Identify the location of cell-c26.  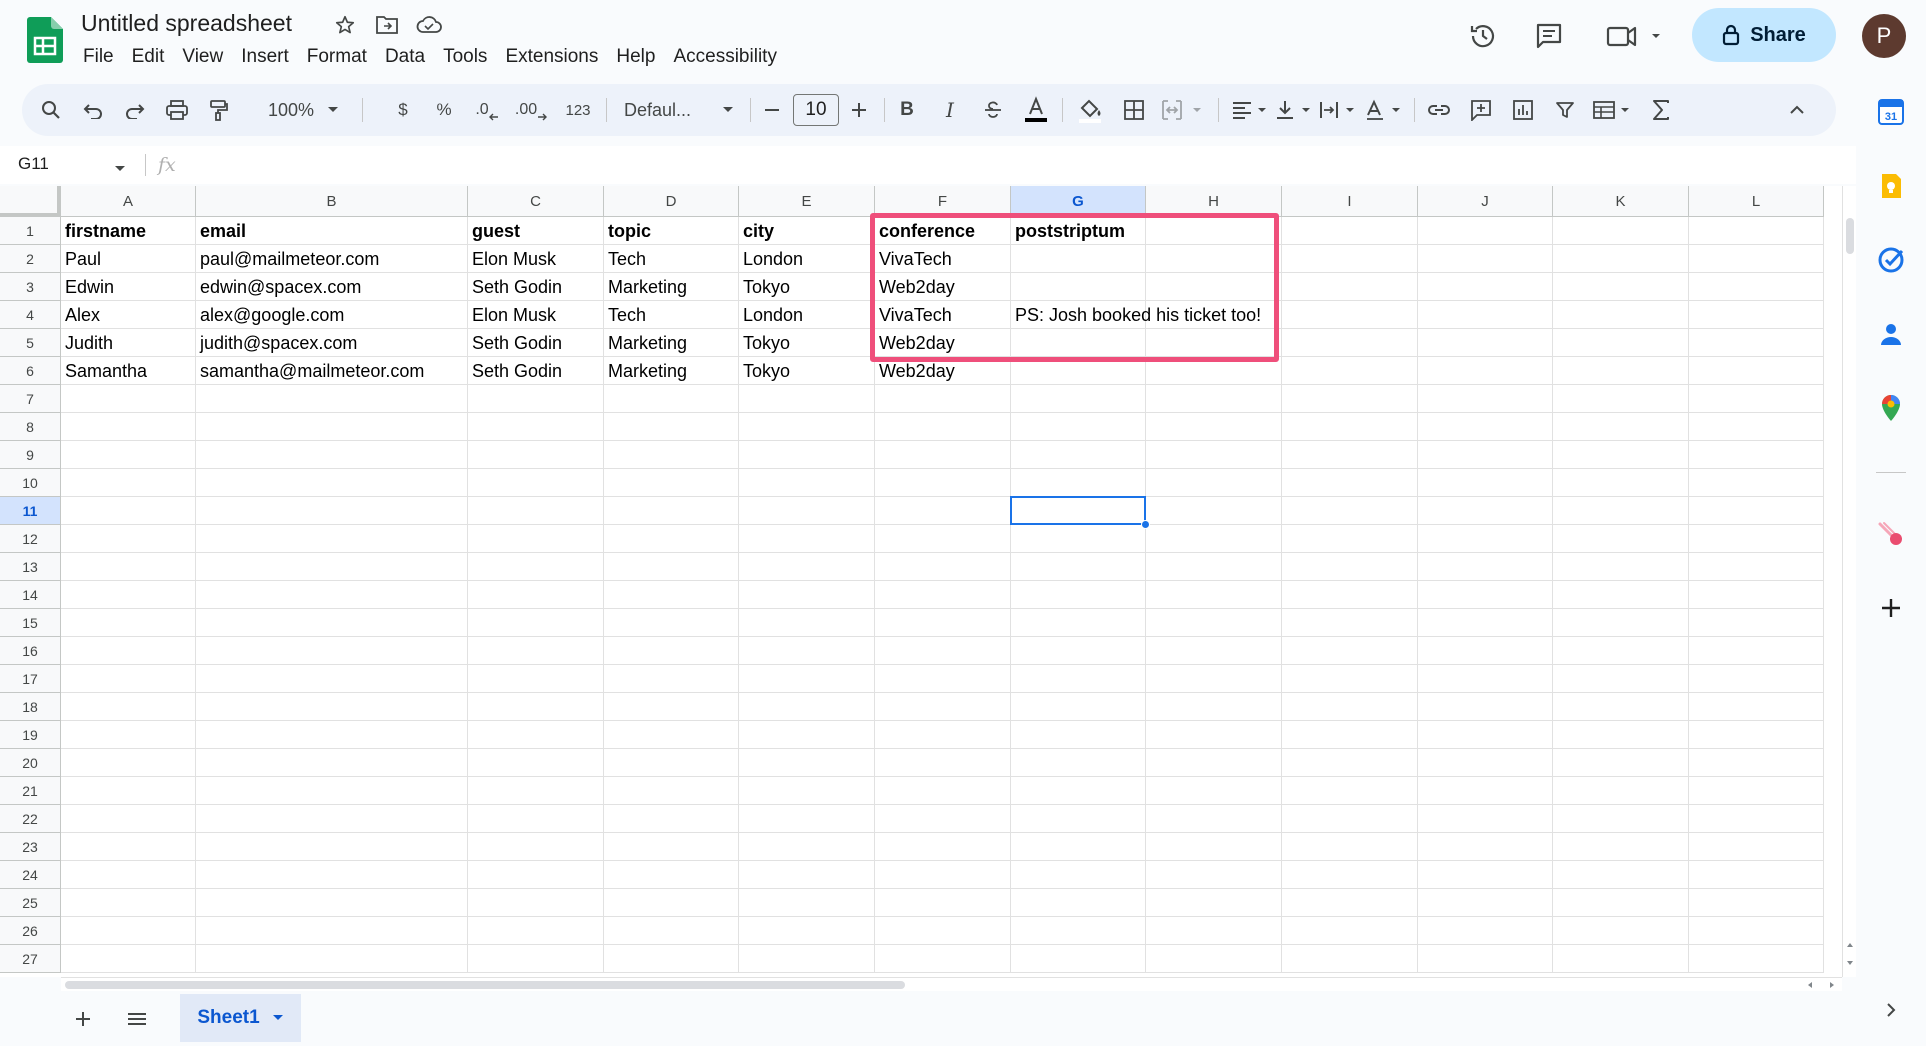
(536, 931).